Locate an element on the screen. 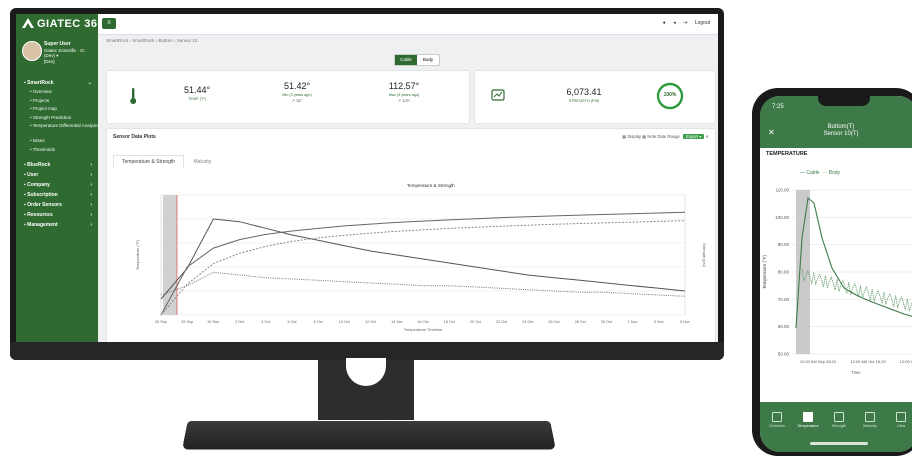  current-temp-label: TEMP (°F) is located at coordinates (197, 99).